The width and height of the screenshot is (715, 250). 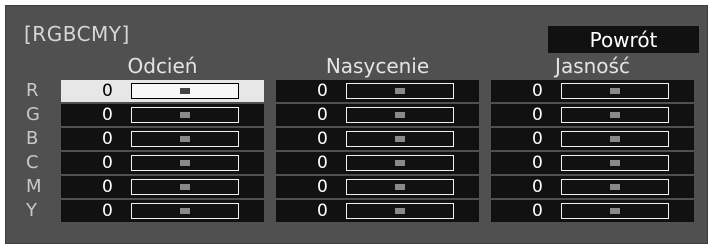 I want to click on row-label-m: M, so click(x=34, y=186).